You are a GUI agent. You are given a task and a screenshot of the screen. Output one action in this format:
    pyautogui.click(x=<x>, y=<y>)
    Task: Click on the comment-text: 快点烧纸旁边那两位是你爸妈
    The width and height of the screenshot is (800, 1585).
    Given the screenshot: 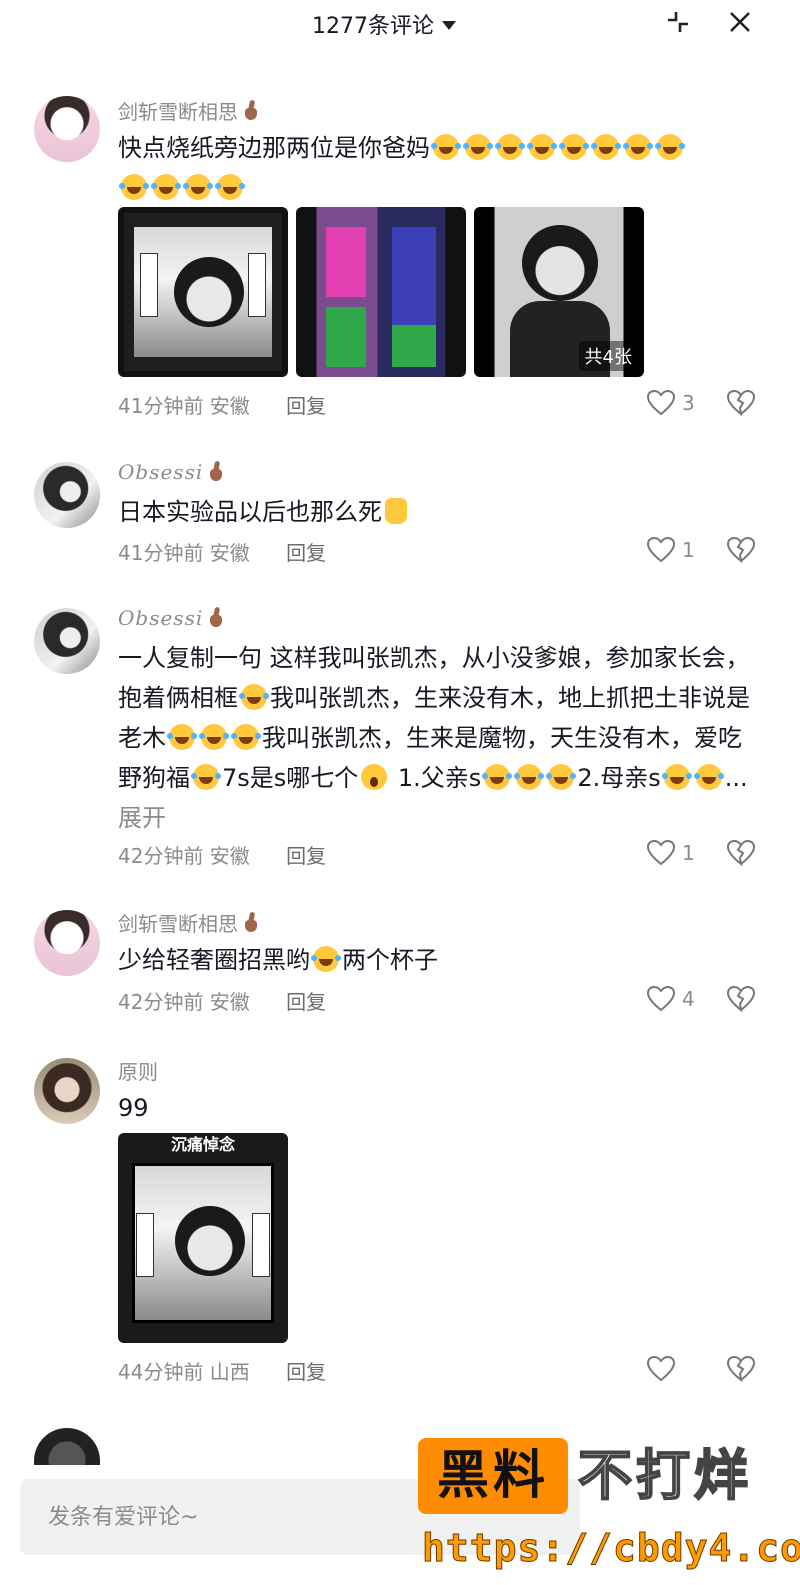 What is the action you would take?
    pyautogui.click(x=438, y=168)
    